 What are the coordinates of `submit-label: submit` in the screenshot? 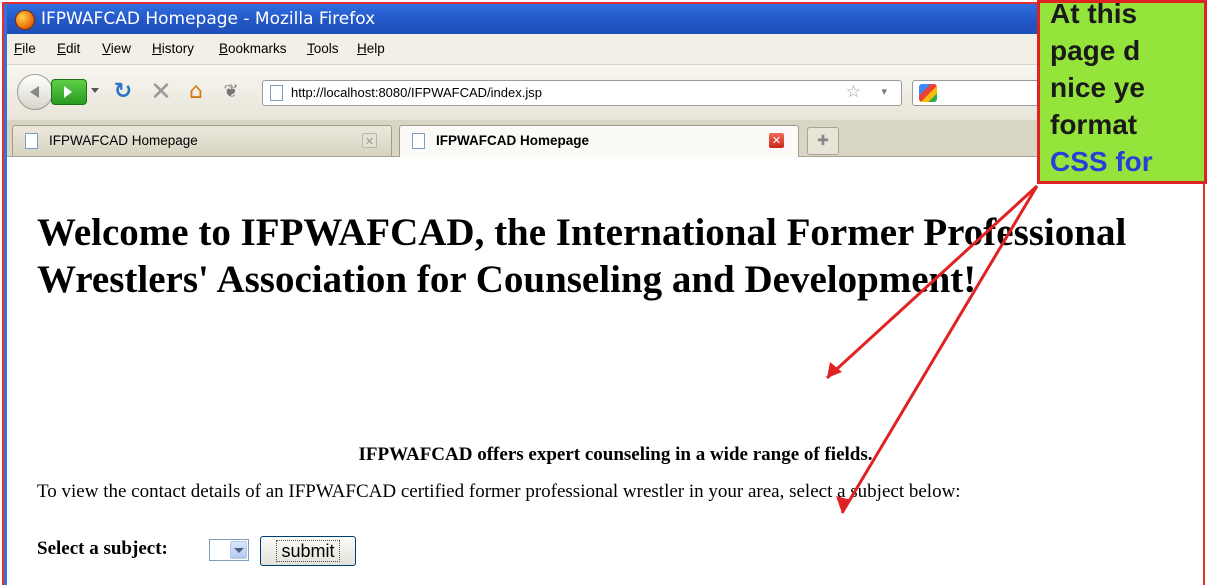 It's located at (308, 551).